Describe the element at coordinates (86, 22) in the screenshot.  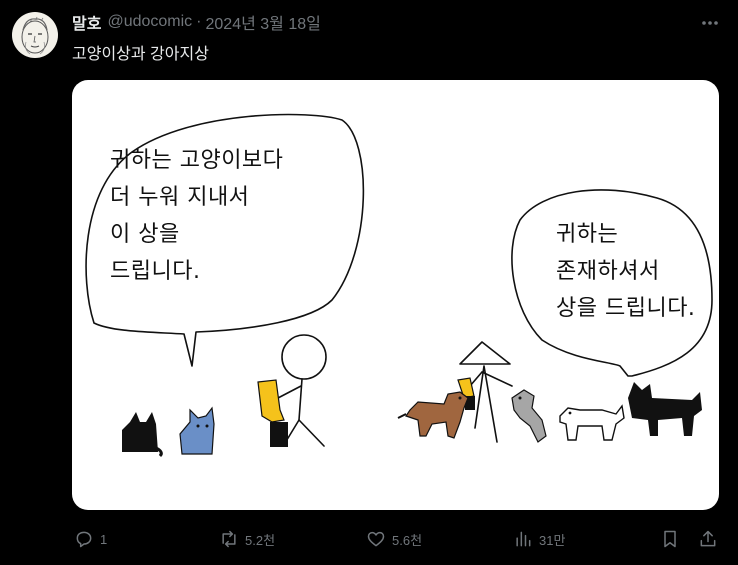
I see `author-display-name: 말호` at that location.